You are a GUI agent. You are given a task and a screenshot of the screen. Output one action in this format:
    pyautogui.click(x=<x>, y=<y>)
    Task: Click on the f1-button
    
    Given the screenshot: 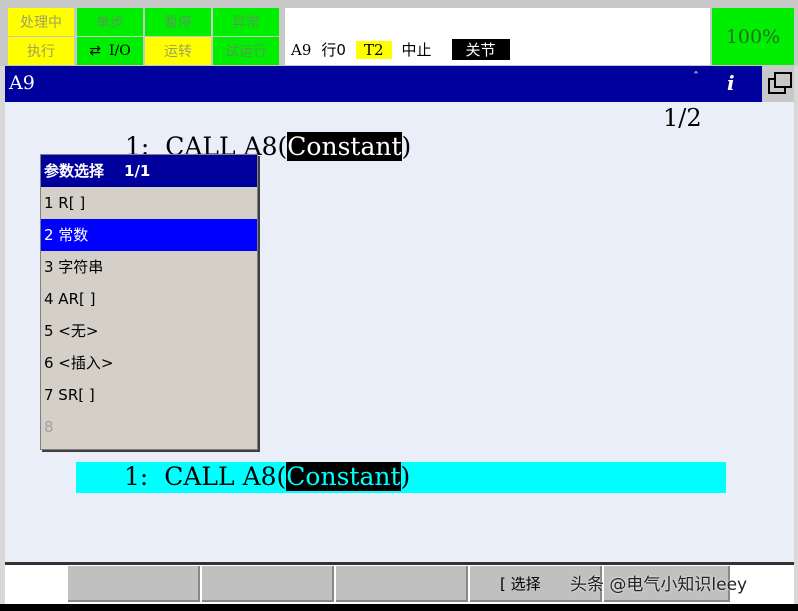 What is the action you would take?
    pyautogui.click(x=134, y=584)
    